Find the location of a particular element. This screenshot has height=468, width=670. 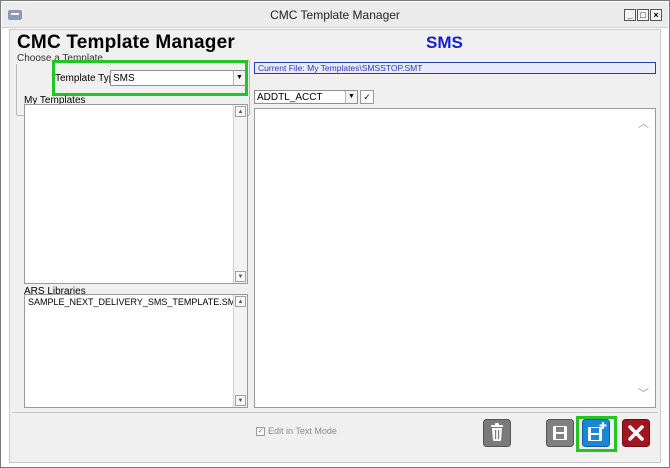

close-icon is located at coordinates (636, 433).